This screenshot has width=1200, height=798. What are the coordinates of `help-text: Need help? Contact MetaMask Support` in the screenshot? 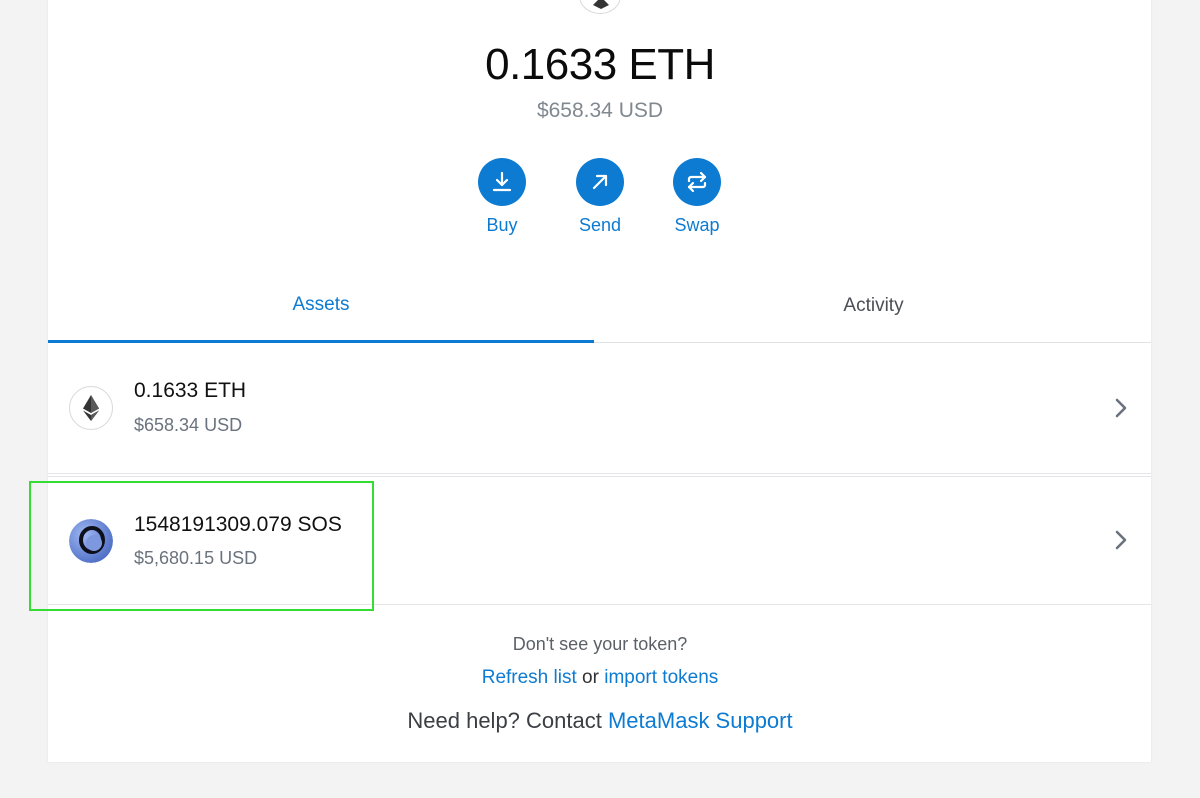 It's located at (600, 721).